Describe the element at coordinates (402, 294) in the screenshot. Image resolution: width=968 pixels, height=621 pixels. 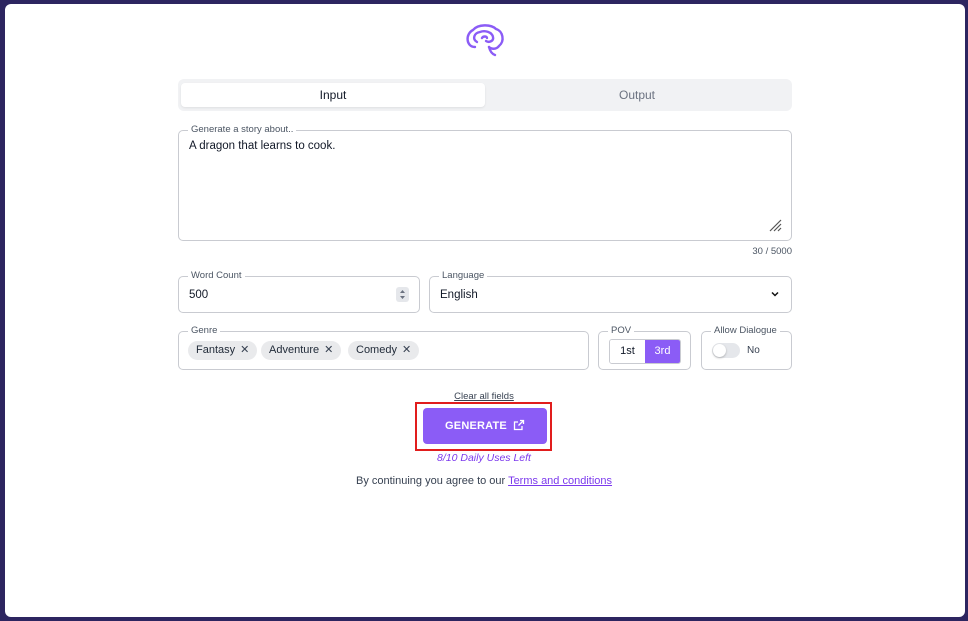
I see `number-stepper-icon` at that location.